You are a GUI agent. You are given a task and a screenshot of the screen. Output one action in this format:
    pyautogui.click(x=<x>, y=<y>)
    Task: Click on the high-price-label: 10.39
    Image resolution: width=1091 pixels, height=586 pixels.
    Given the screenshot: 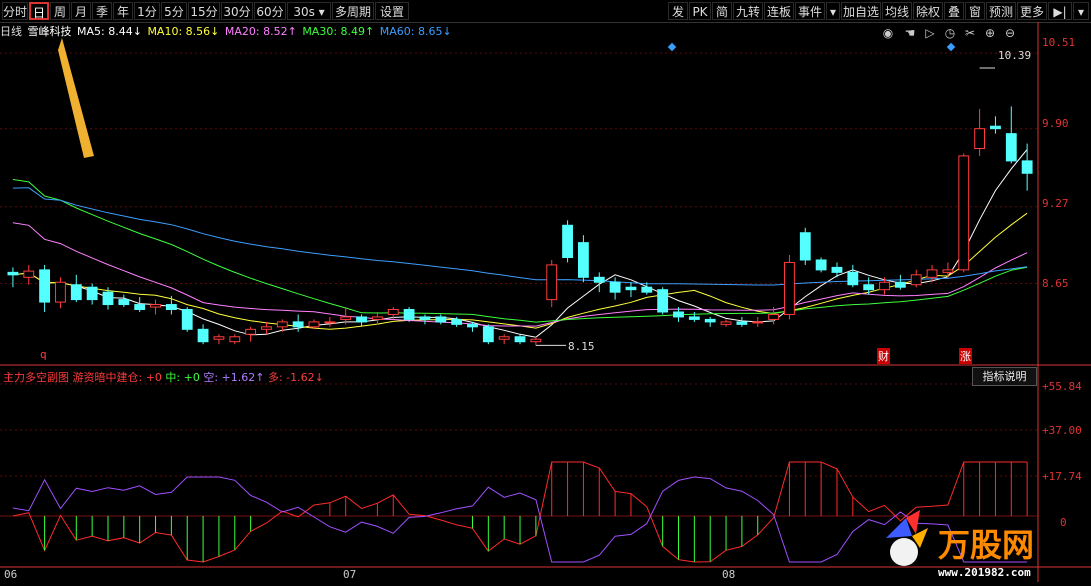 What is the action you would take?
    pyautogui.click(x=1015, y=55)
    